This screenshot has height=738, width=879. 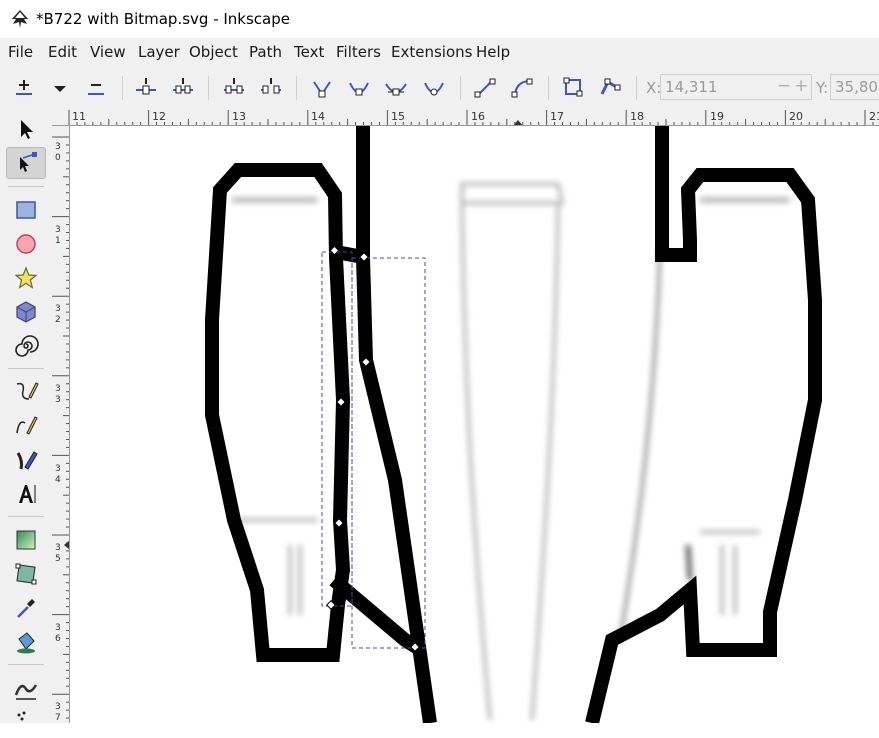 What do you see at coordinates (574, 88) in the screenshot?
I see `object-to-path-icon` at bounding box center [574, 88].